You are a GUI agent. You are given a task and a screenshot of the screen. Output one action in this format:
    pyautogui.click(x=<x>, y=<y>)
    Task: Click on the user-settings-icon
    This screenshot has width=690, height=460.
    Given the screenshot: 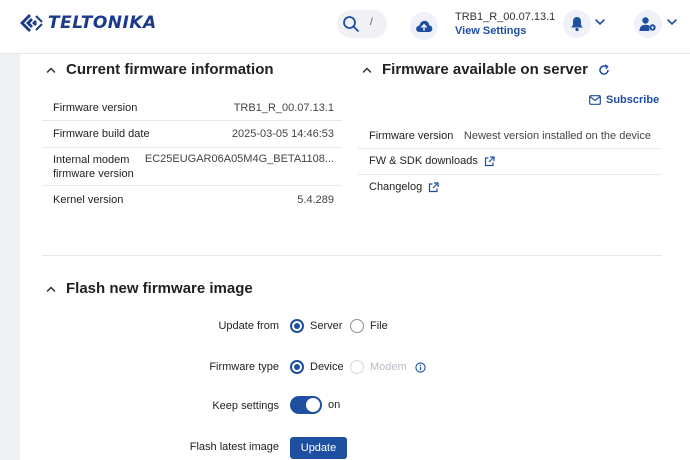 What is the action you would take?
    pyautogui.click(x=647, y=24)
    